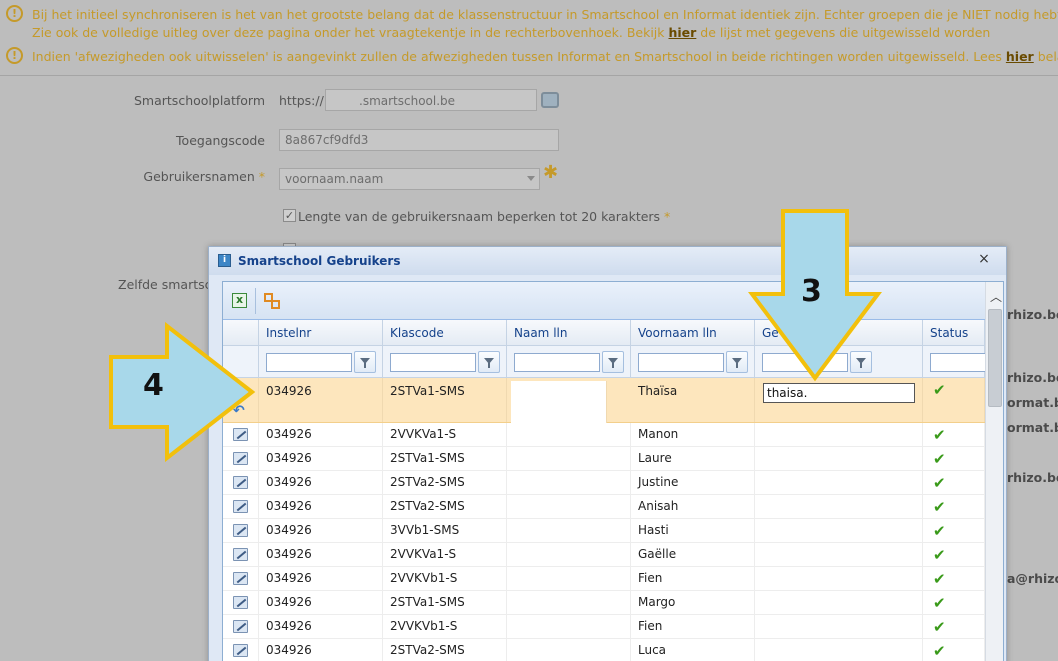 This screenshot has width=1058, height=661. What do you see at coordinates (681, 362) in the screenshot?
I see `filter-input-voornaam` at bounding box center [681, 362].